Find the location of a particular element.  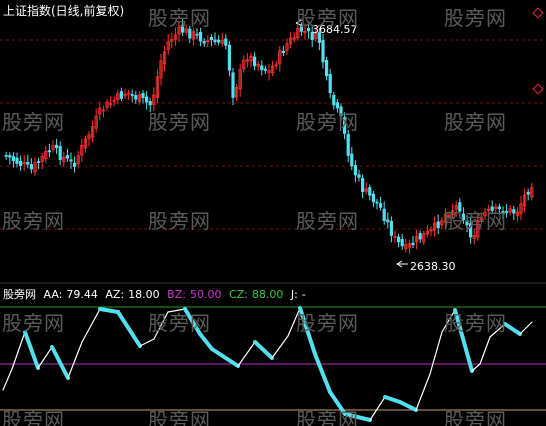

bz-value: 50.00 is located at coordinates (205, 294).